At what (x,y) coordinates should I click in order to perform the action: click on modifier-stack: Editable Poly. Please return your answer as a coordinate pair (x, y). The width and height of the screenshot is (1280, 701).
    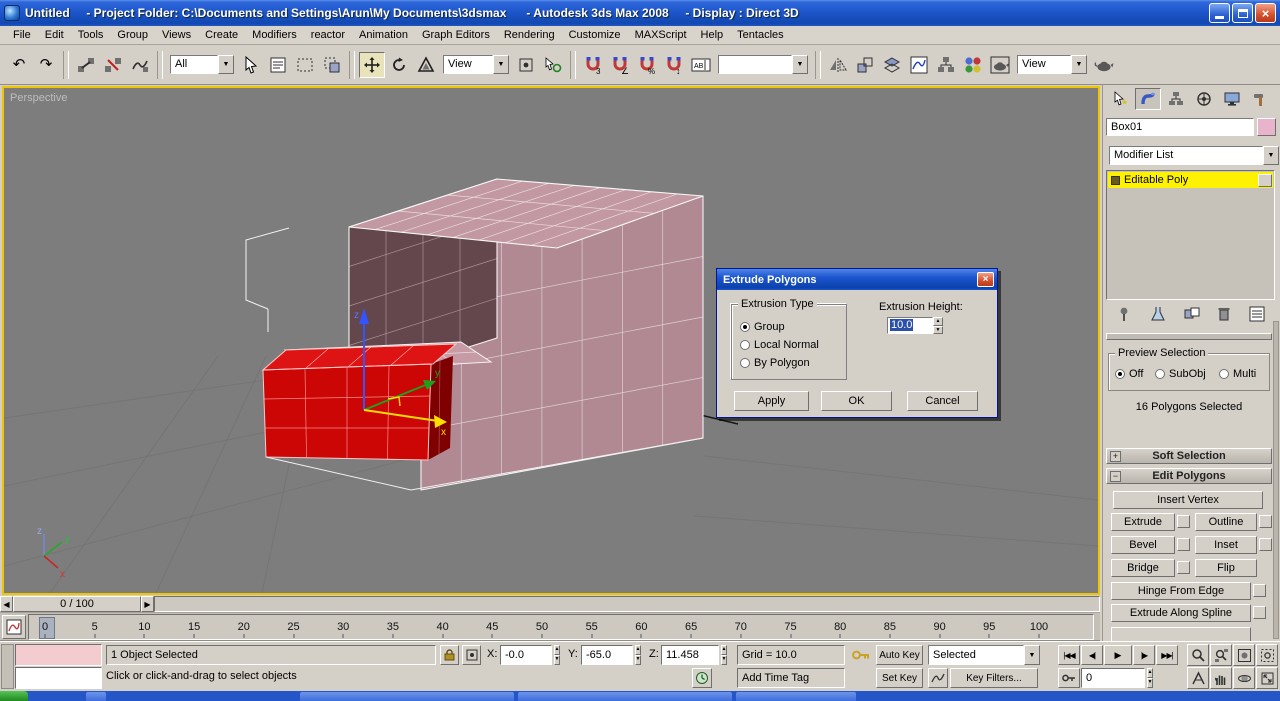
    Looking at the image, I should click on (1190, 235).